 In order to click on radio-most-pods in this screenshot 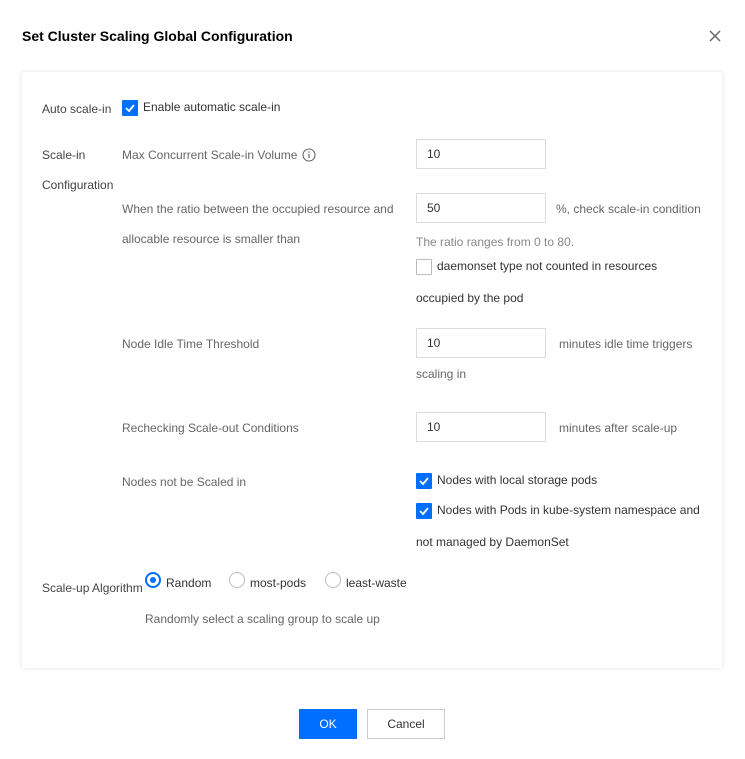, I will do `click(237, 580)`.